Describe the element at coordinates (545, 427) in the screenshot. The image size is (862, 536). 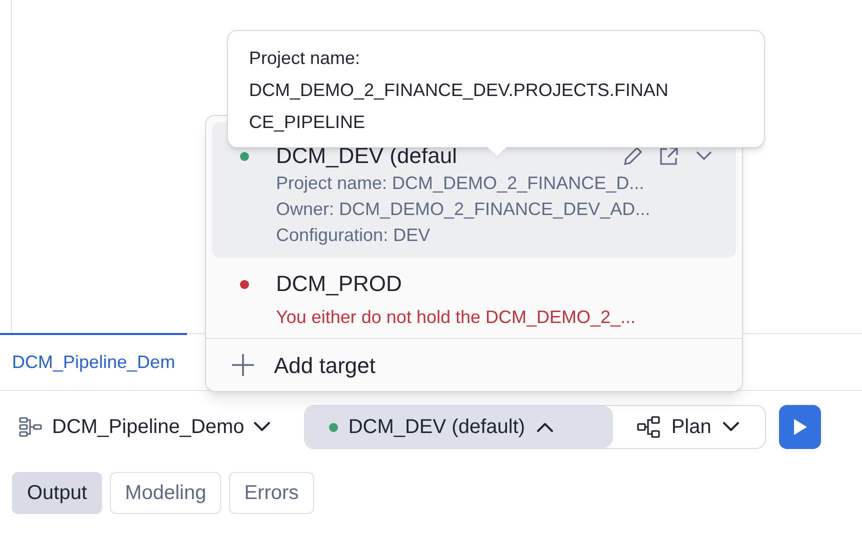
I see `chevron-up-icon` at that location.